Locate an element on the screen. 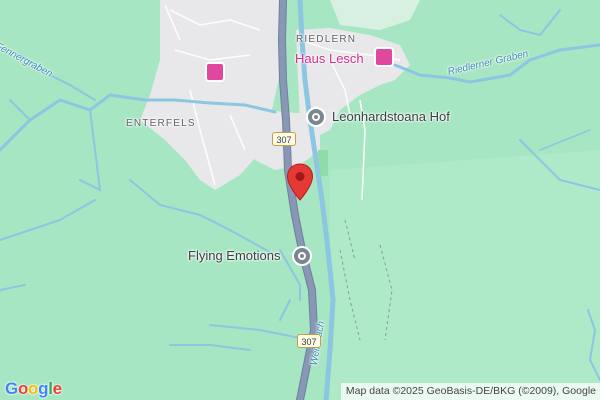 The height and width of the screenshot is (400, 600). map-pin-icon is located at coordinates (300, 182).